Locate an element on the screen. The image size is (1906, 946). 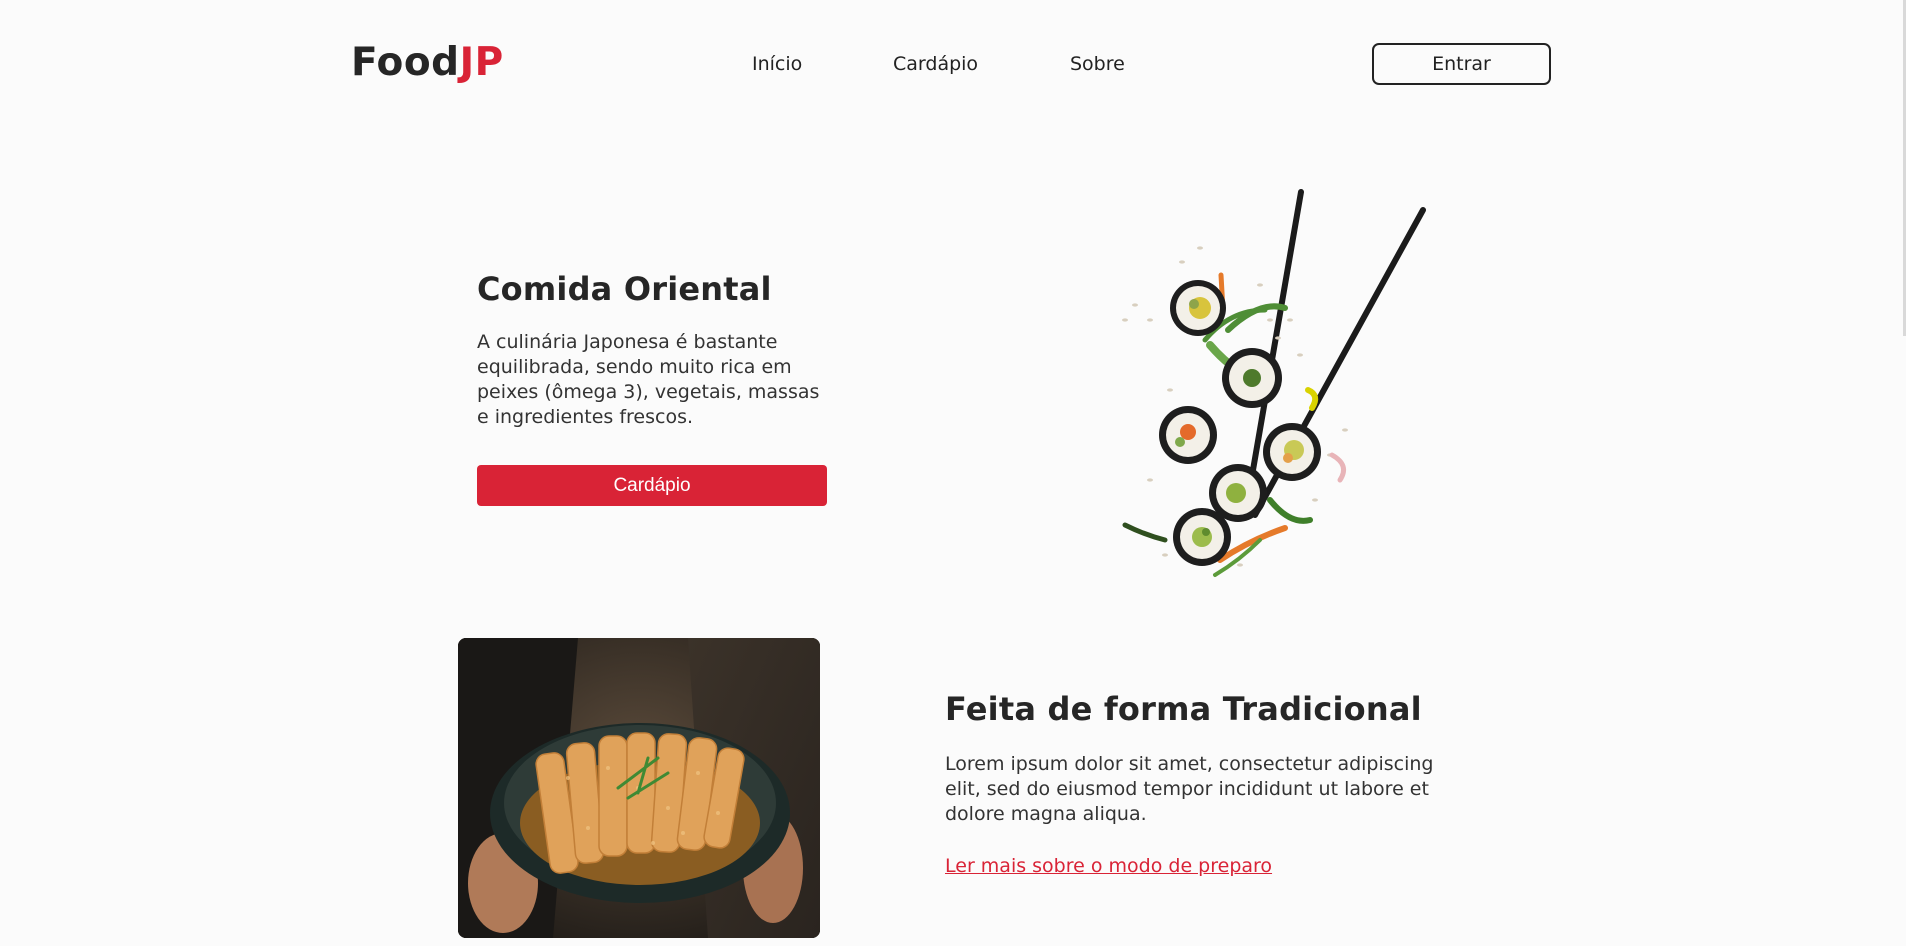
login-button: Entrar is located at coordinates (1461, 64).